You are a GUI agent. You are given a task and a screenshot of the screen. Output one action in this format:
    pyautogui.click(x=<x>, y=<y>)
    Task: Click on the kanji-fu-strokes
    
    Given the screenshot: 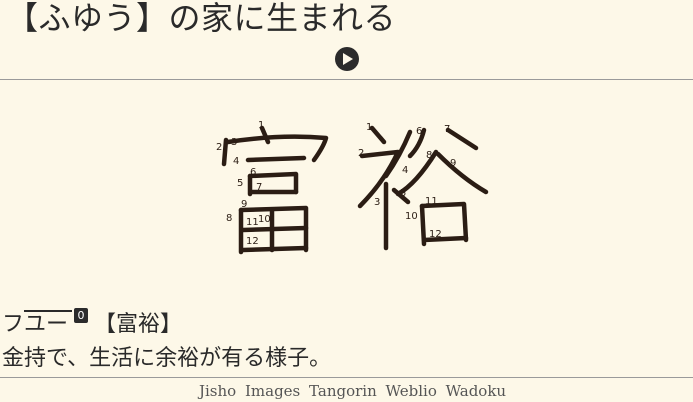 What is the action you would take?
    pyautogui.click(x=275, y=190)
    